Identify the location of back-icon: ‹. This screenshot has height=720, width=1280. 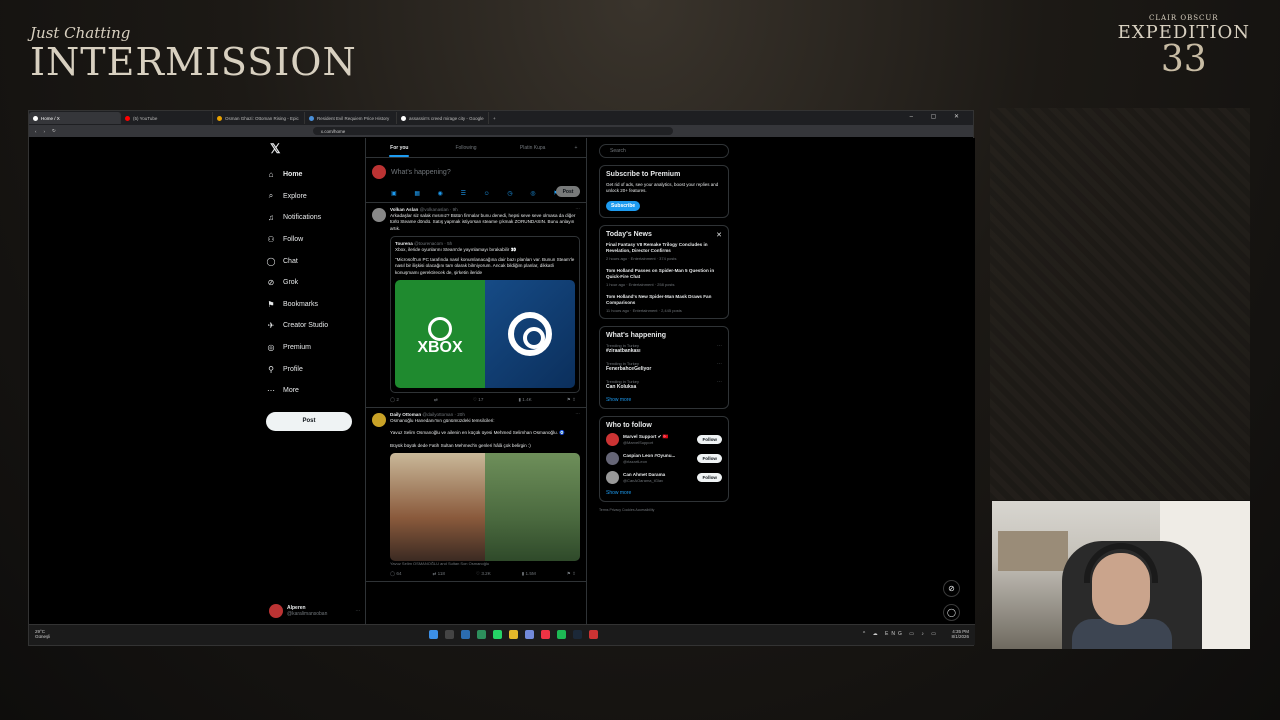
(36, 131).